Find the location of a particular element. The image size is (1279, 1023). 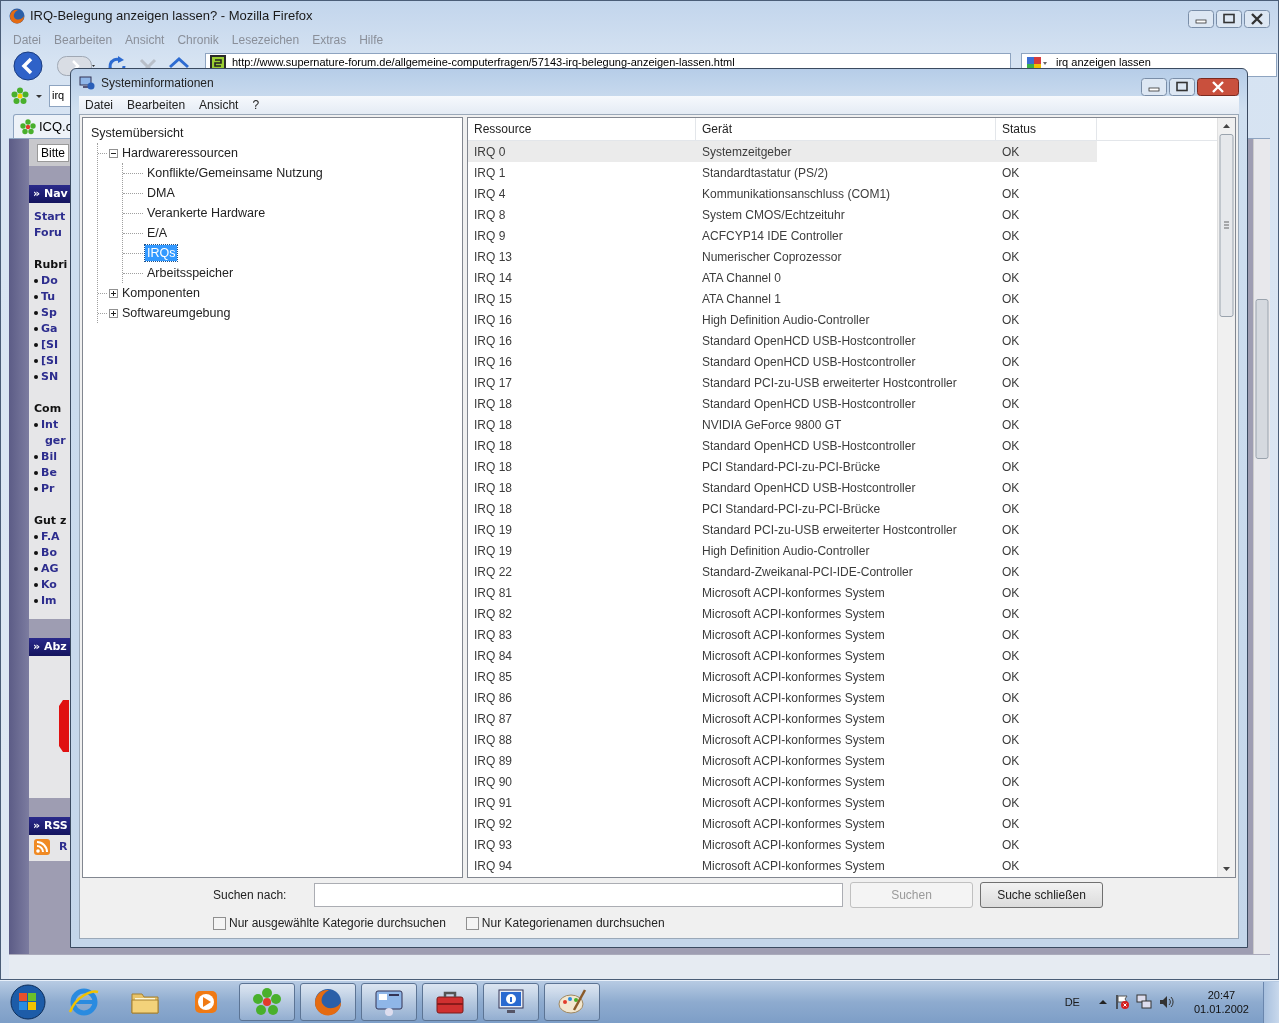

speaker-icon is located at coordinates (1166, 1002).